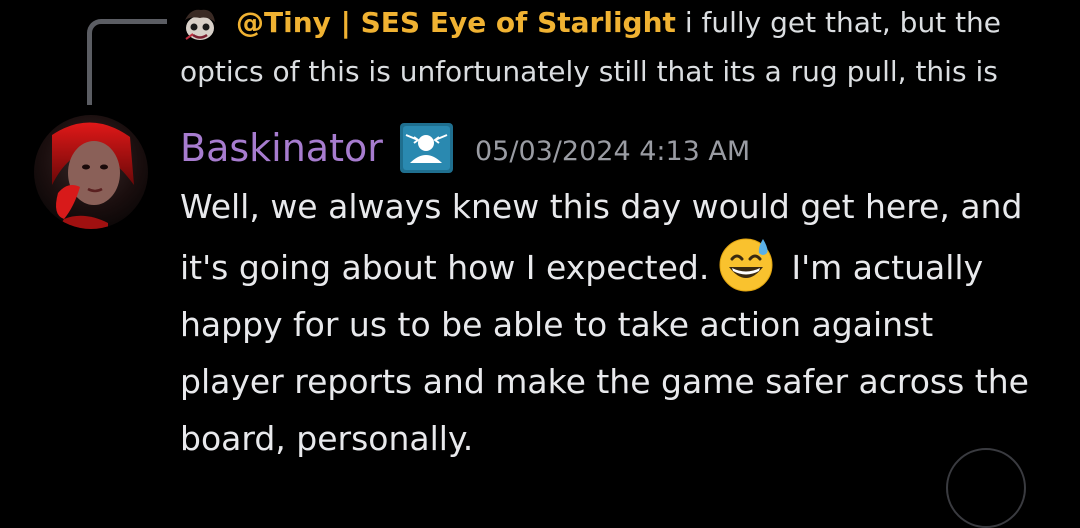  Describe the element at coordinates (91, 172) in the screenshot. I see `author-avatar` at that location.